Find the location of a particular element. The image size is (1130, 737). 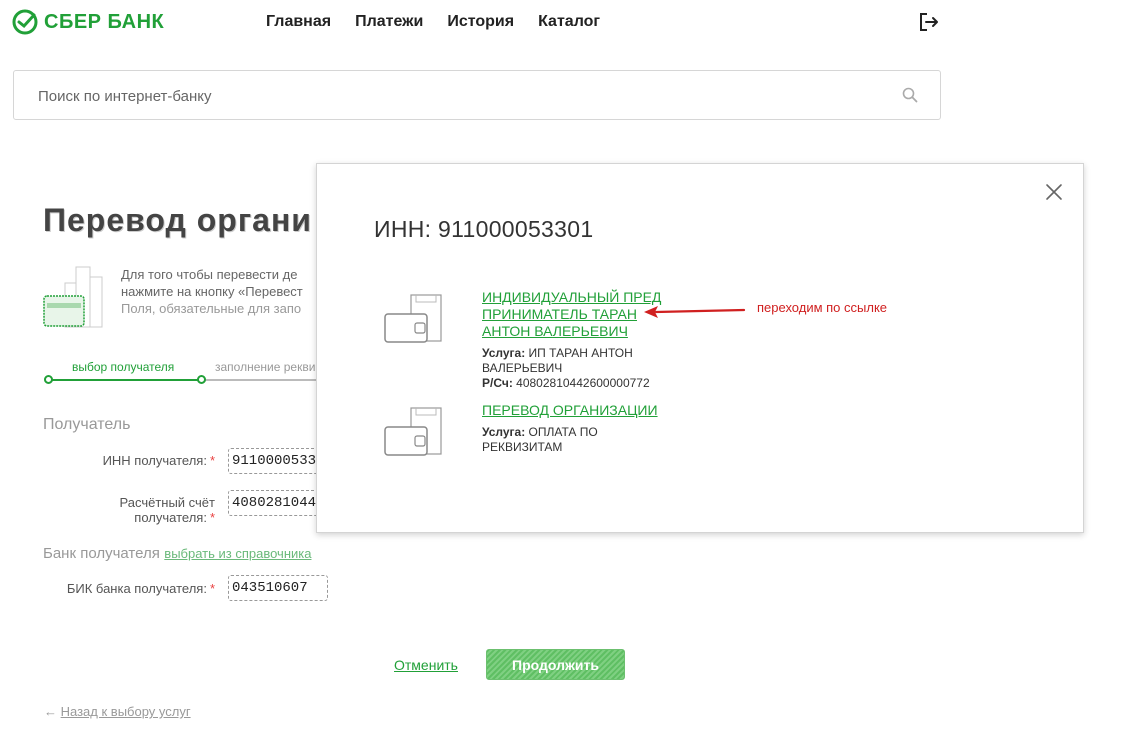

nav-item-history: История is located at coordinates (480, 22).